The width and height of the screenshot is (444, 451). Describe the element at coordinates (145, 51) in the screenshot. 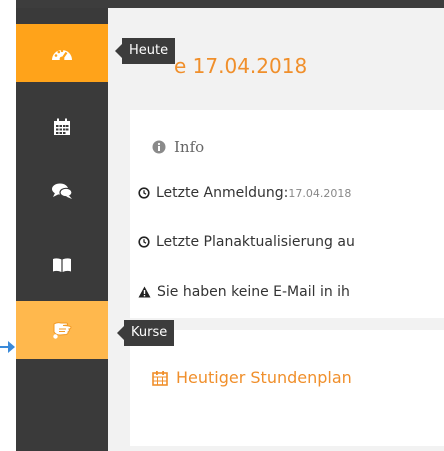

I see `tooltip-heute: Heute` at that location.